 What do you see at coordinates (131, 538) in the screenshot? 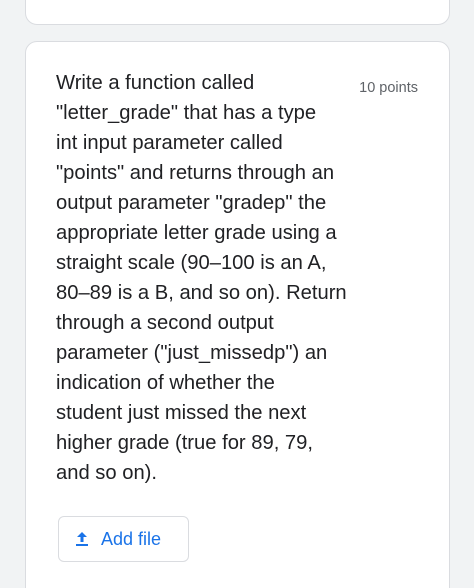
I see `add-file-label: Add file` at bounding box center [131, 538].